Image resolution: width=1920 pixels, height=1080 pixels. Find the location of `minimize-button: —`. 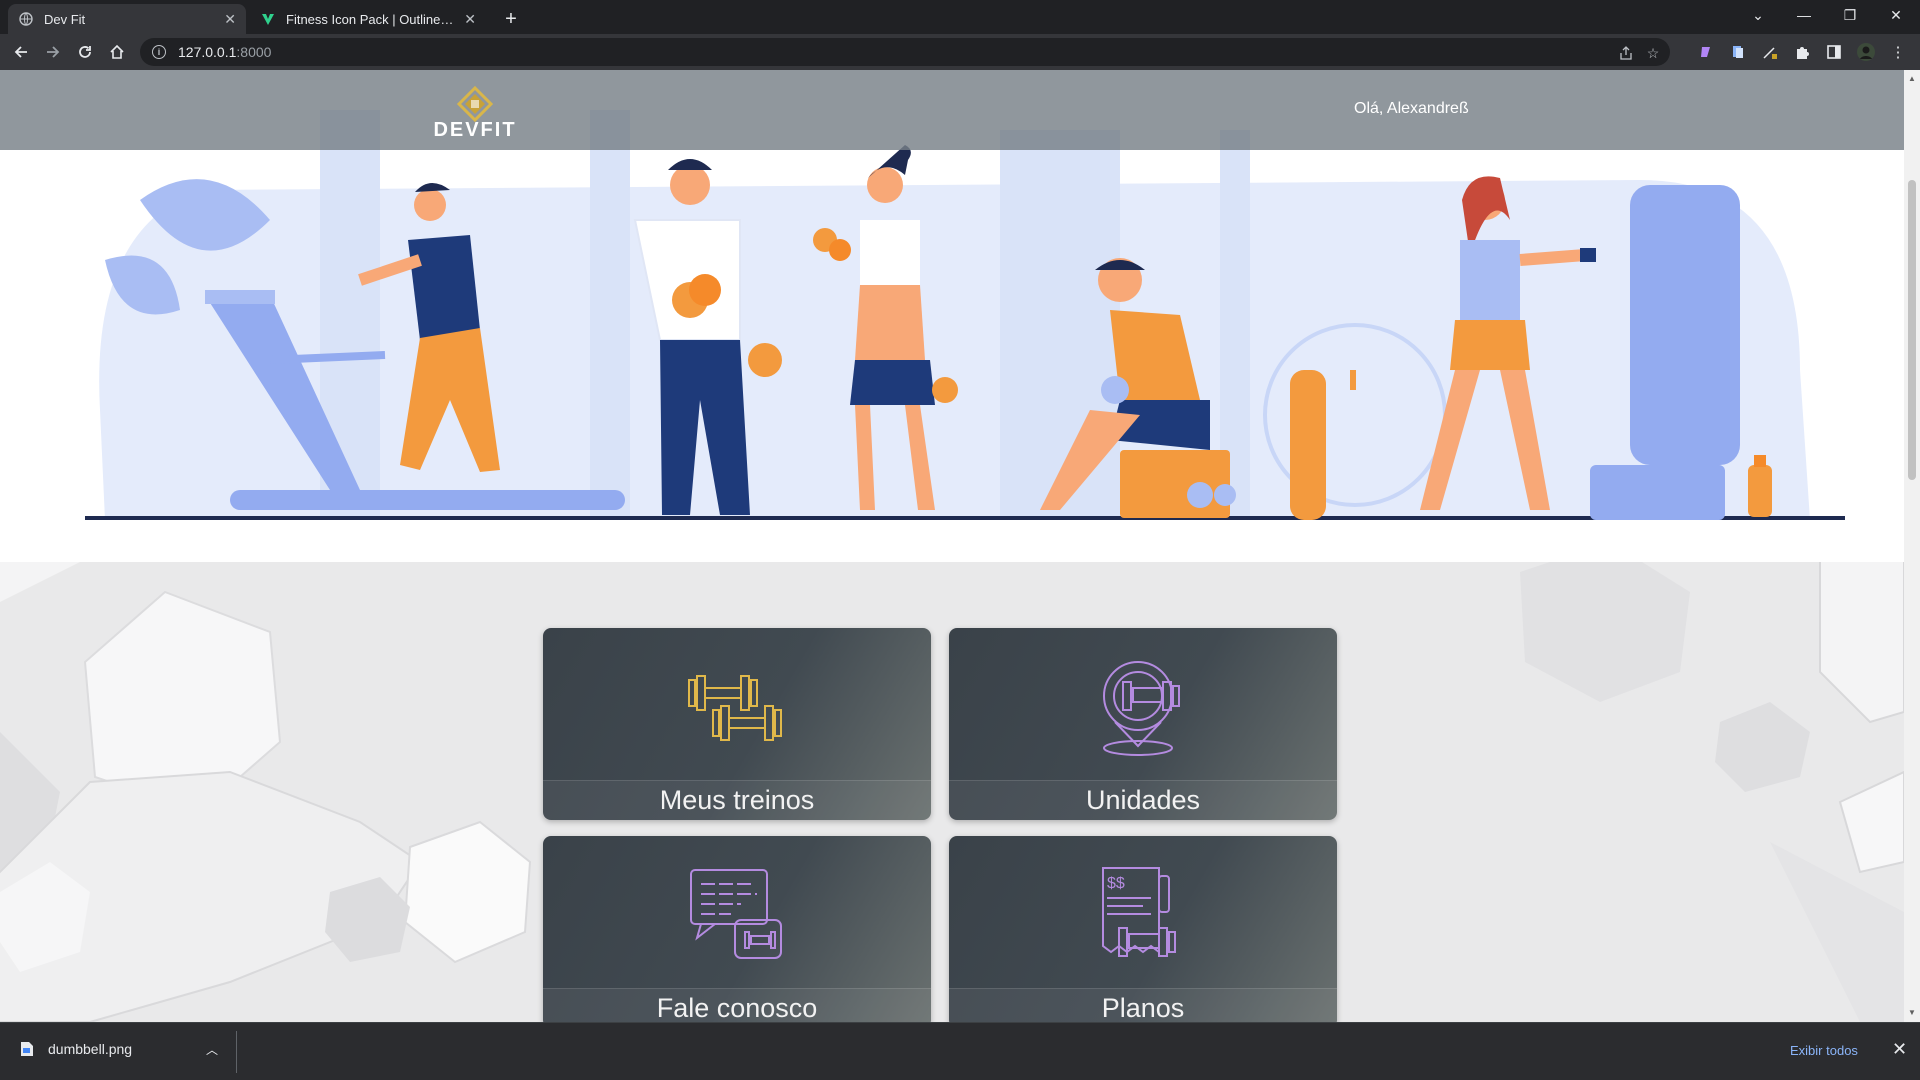

minimize-button: — is located at coordinates (1804, 15).